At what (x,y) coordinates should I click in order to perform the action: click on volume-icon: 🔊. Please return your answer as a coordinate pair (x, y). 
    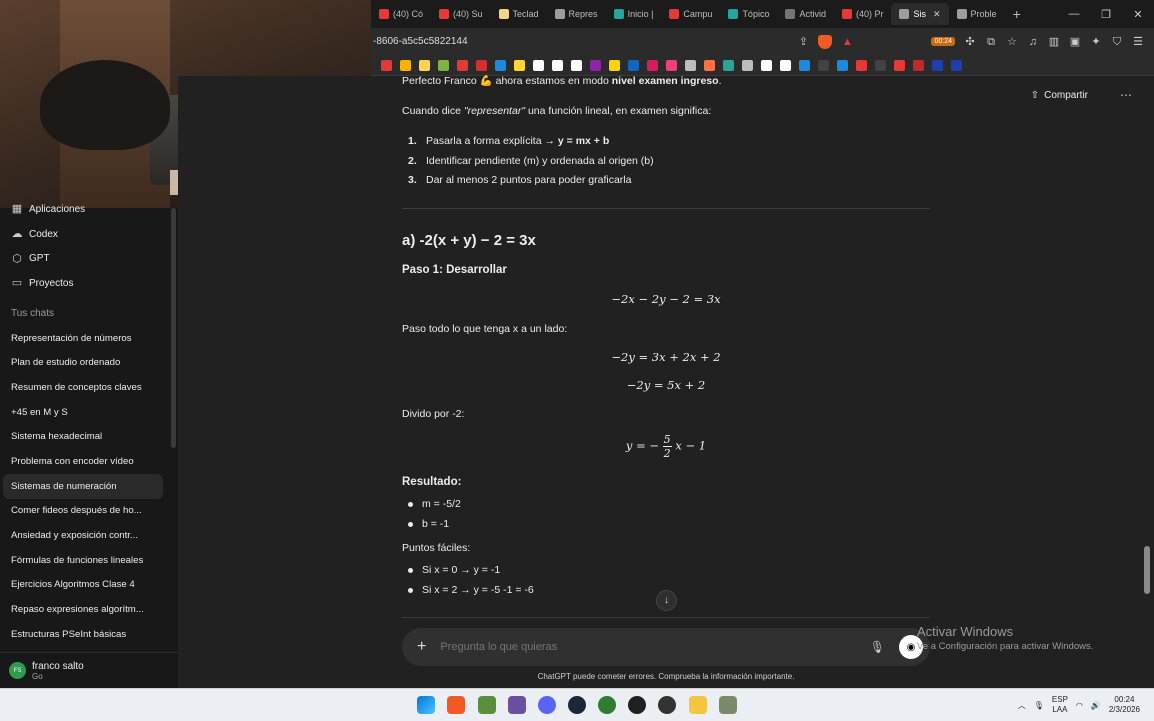
    Looking at the image, I should click on (1096, 705).